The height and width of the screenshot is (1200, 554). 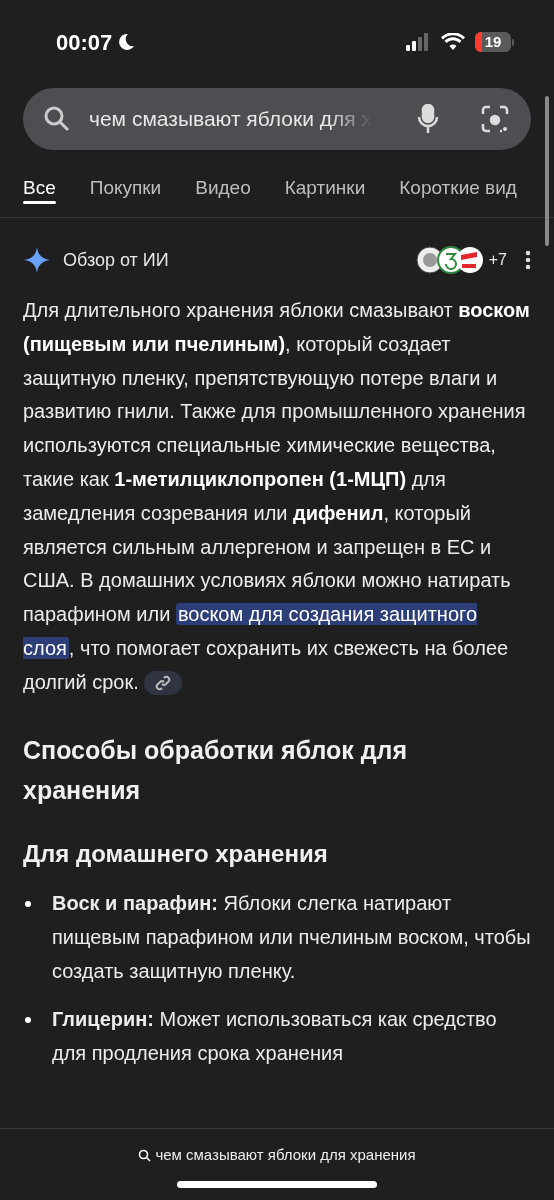 I want to click on bullet-text: Глицерин: Может использоваться как средство для продления срока хранения, so click(x=275, y=1036).